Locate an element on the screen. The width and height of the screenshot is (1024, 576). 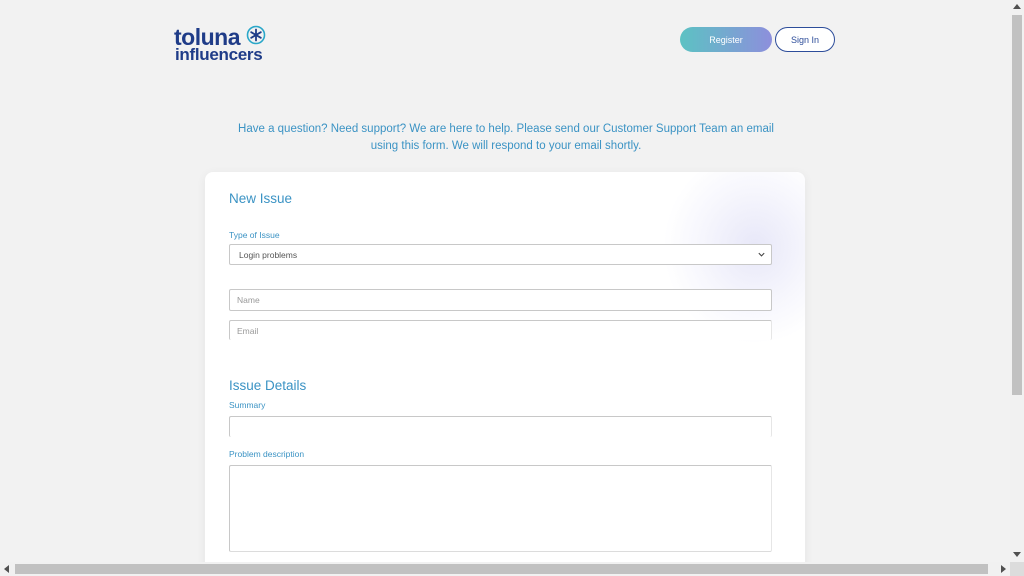
register-button: Register is located at coordinates (726, 39).